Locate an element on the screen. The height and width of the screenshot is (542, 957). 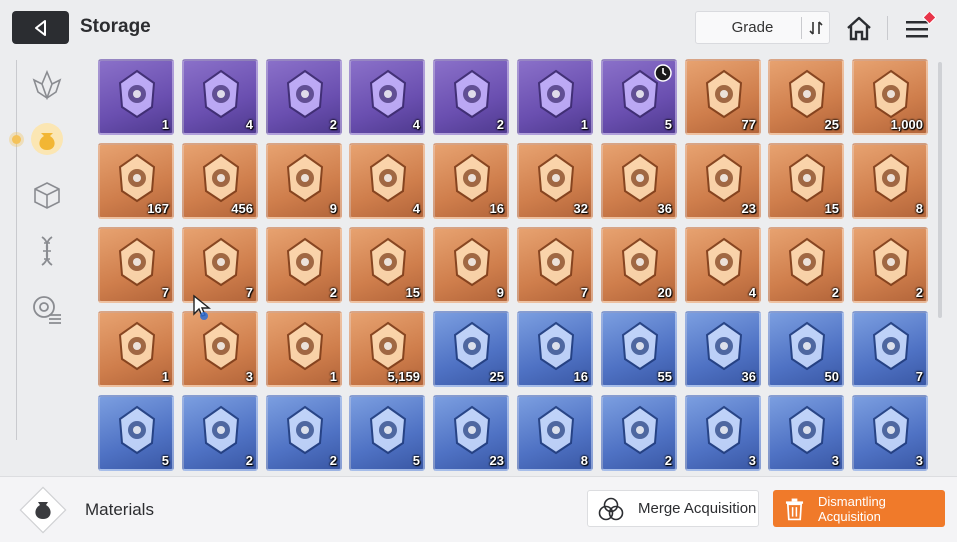
item-slot: 55 is located at coordinates (639, 349).